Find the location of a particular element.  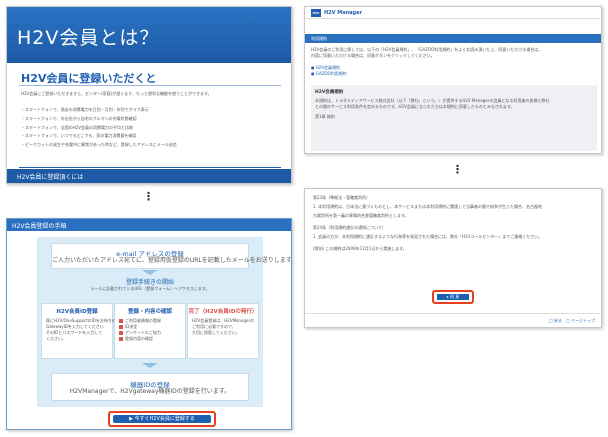

brand-name: H2V Manager is located at coordinates (343, 13).